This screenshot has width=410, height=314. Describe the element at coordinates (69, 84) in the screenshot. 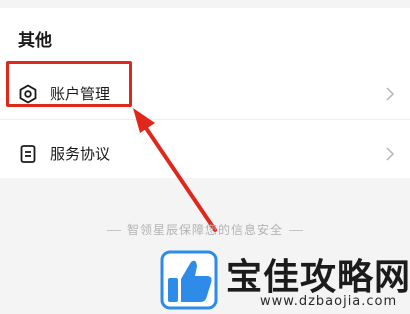

I see `highlight-box` at that location.